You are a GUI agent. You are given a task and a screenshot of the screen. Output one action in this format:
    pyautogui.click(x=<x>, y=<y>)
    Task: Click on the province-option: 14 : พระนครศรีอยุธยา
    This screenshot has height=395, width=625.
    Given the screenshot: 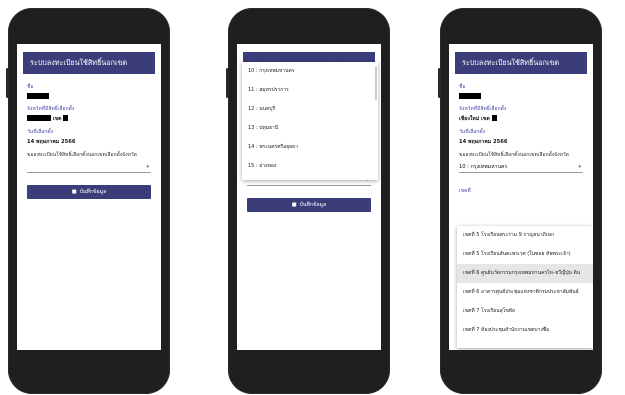 What is the action you would take?
    pyautogui.click(x=310, y=147)
    